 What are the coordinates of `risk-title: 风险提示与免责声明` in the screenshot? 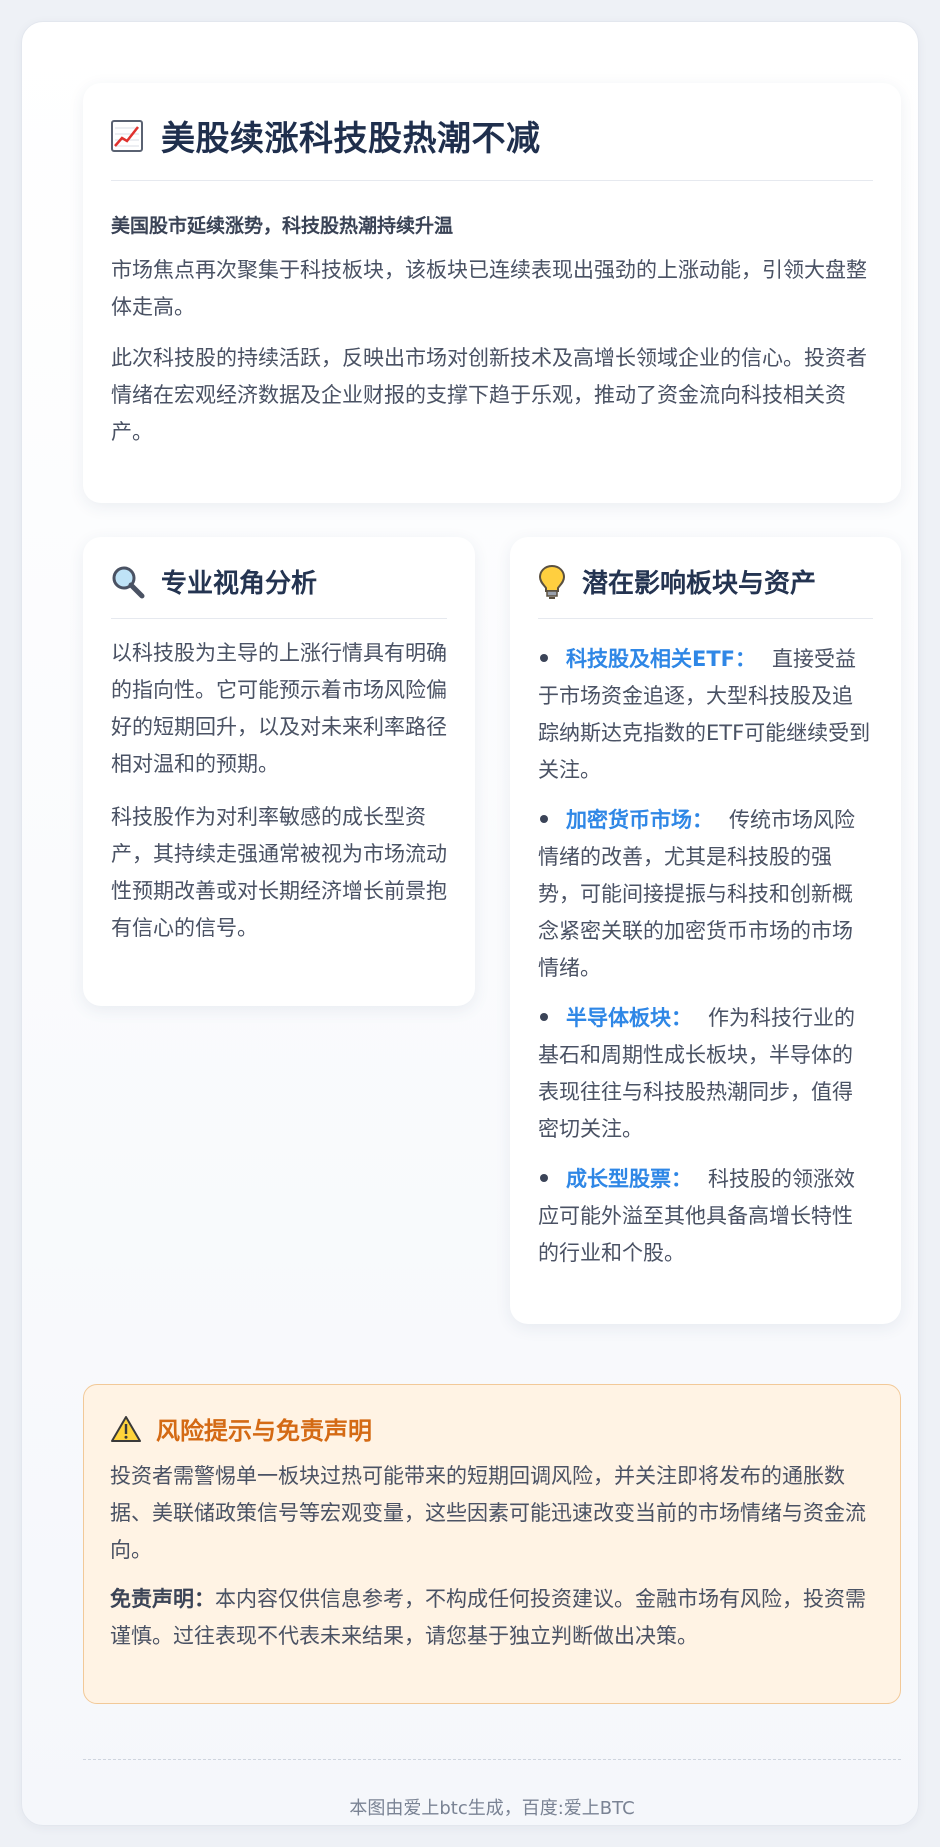 It's located at (264, 1431).